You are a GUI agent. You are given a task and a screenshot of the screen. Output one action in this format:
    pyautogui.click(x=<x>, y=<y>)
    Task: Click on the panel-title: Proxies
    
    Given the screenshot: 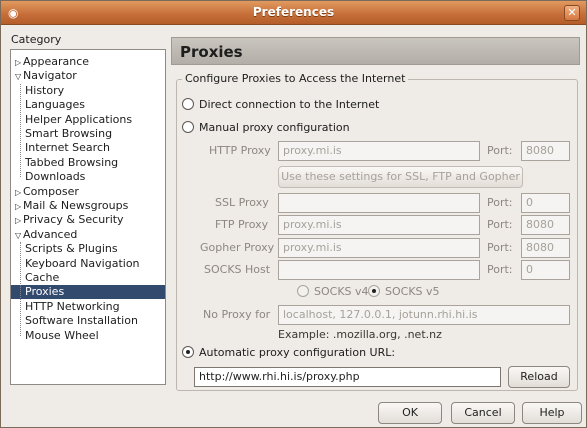 What is the action you would take?
    pyautogui.click(x=375, y=51)
    